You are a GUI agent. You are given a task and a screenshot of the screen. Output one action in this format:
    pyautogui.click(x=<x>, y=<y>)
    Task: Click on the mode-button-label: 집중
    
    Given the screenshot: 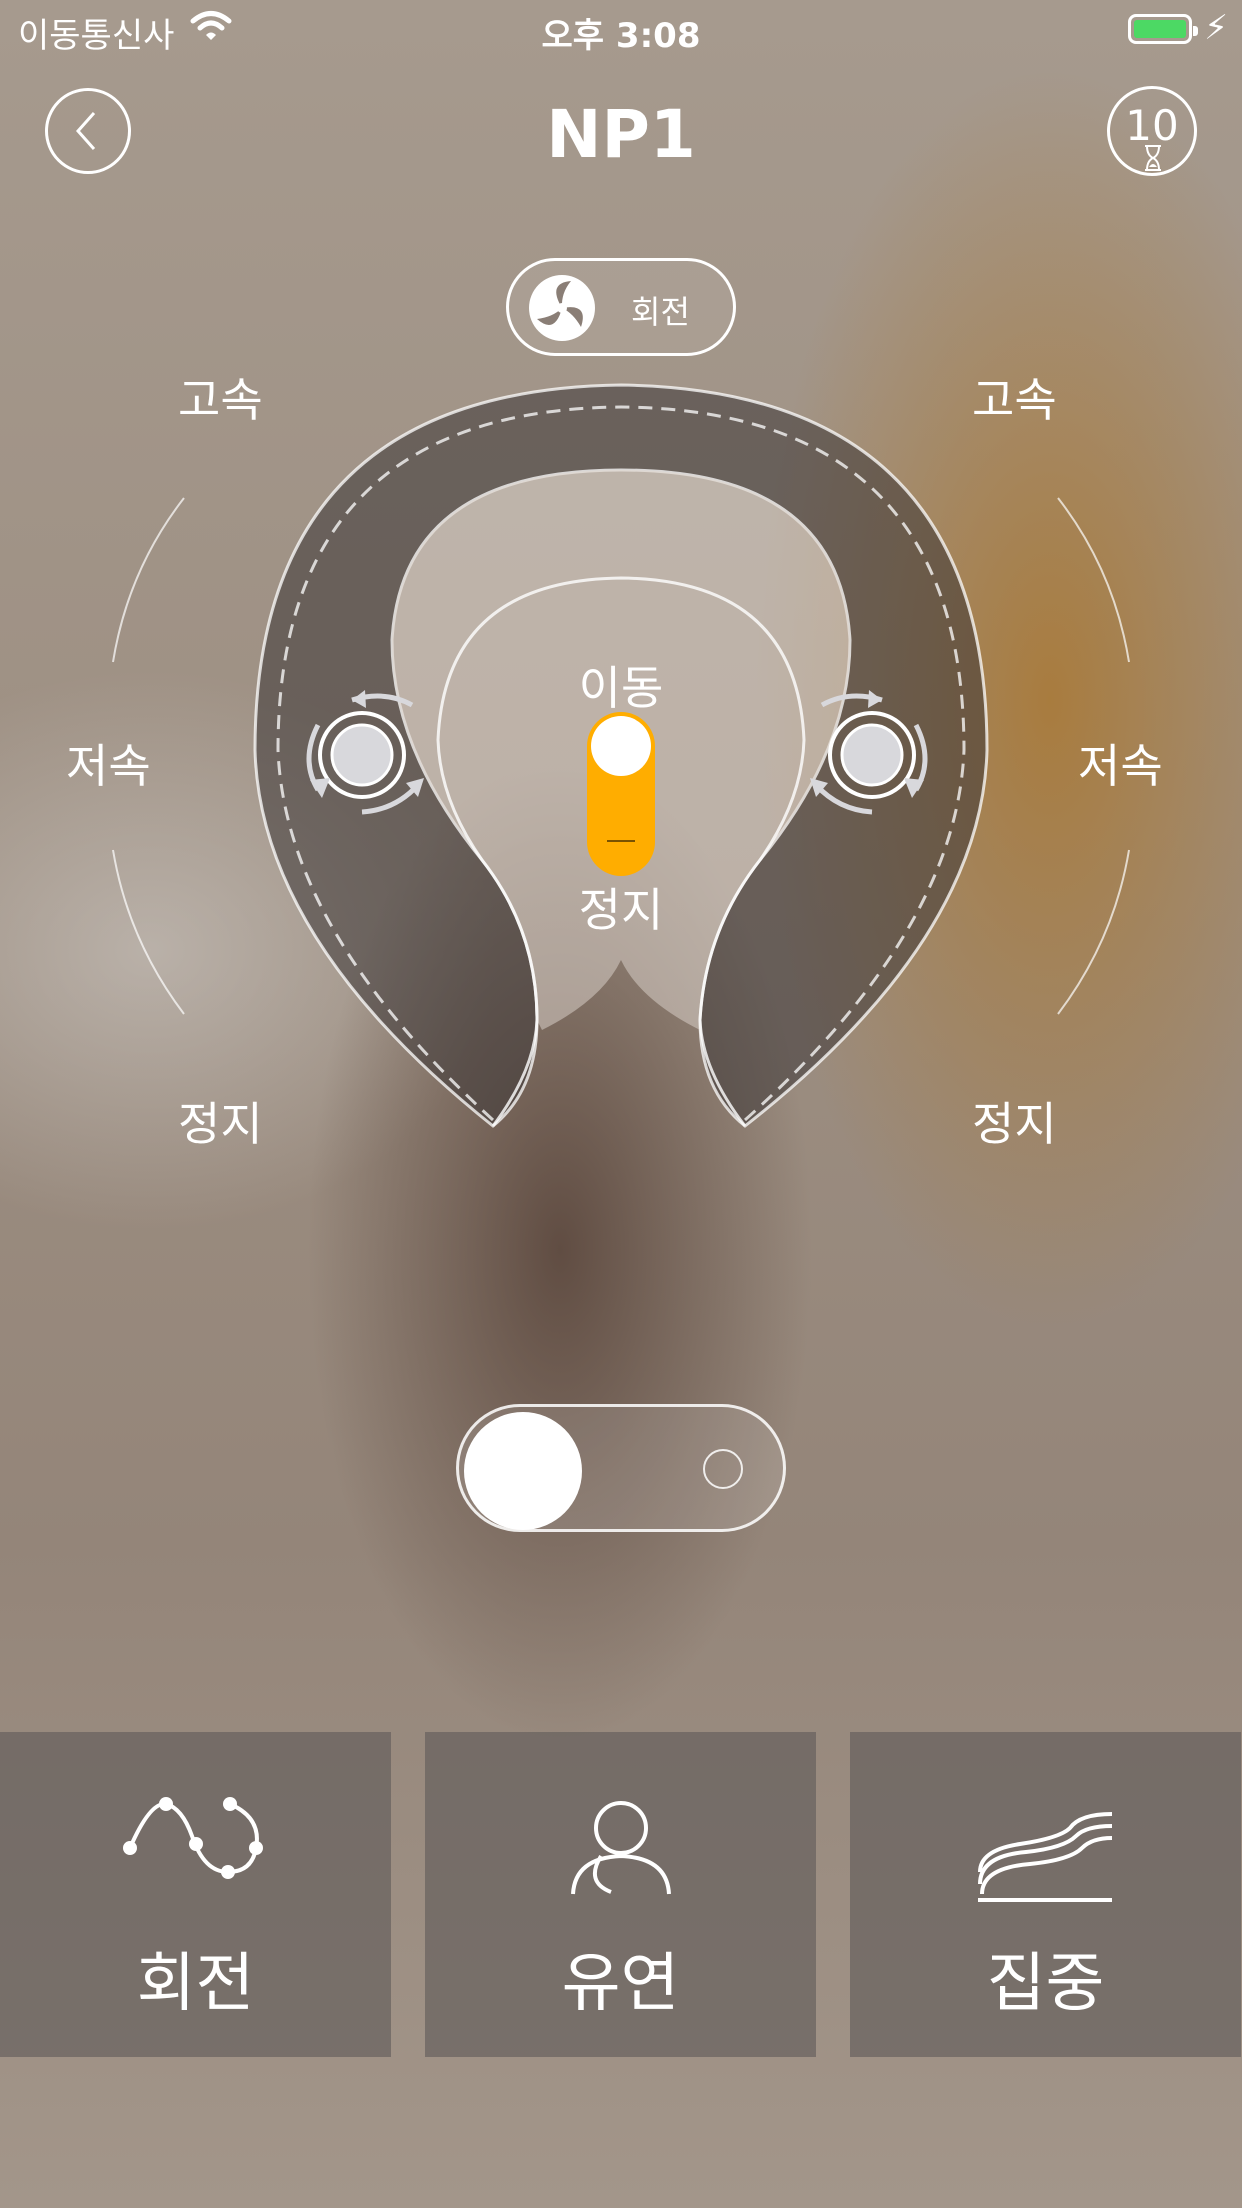 What is the action you would take?
    pyautogui.click(x=1045, y=1984)
    